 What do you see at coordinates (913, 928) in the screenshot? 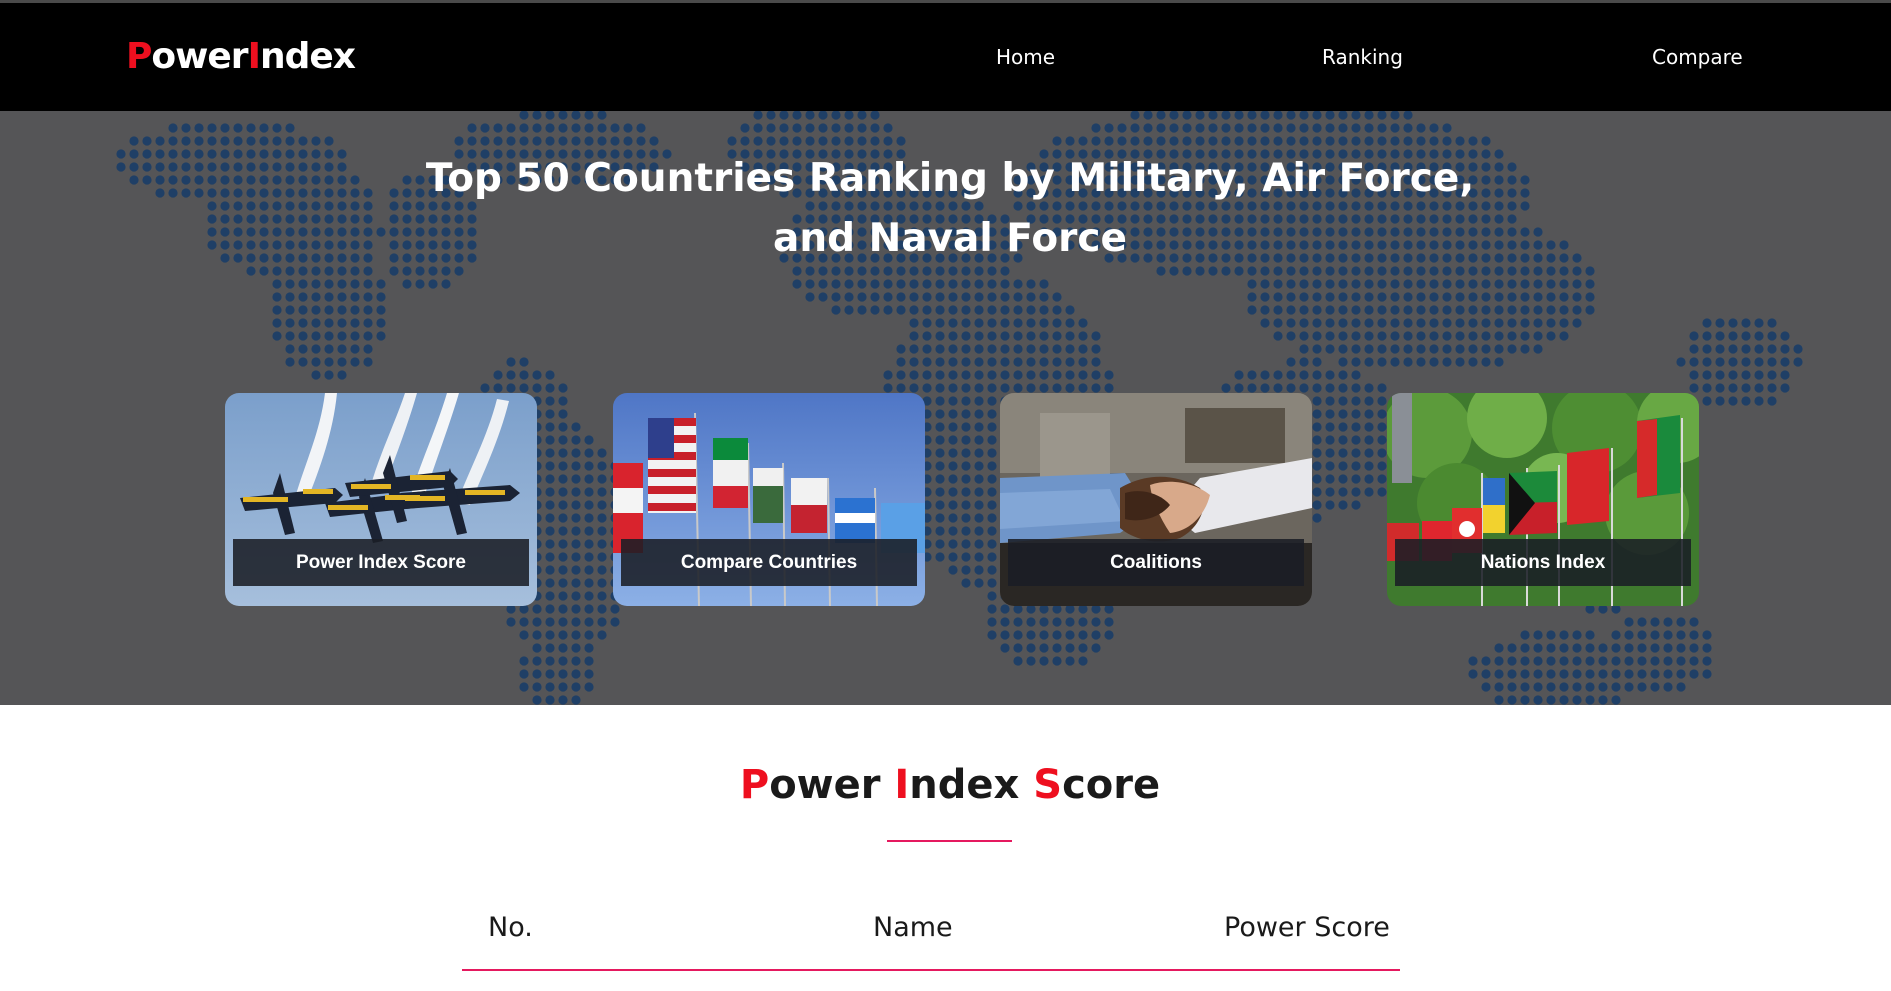
I see `column-header-name: Name` at bounding box center [913, 928].